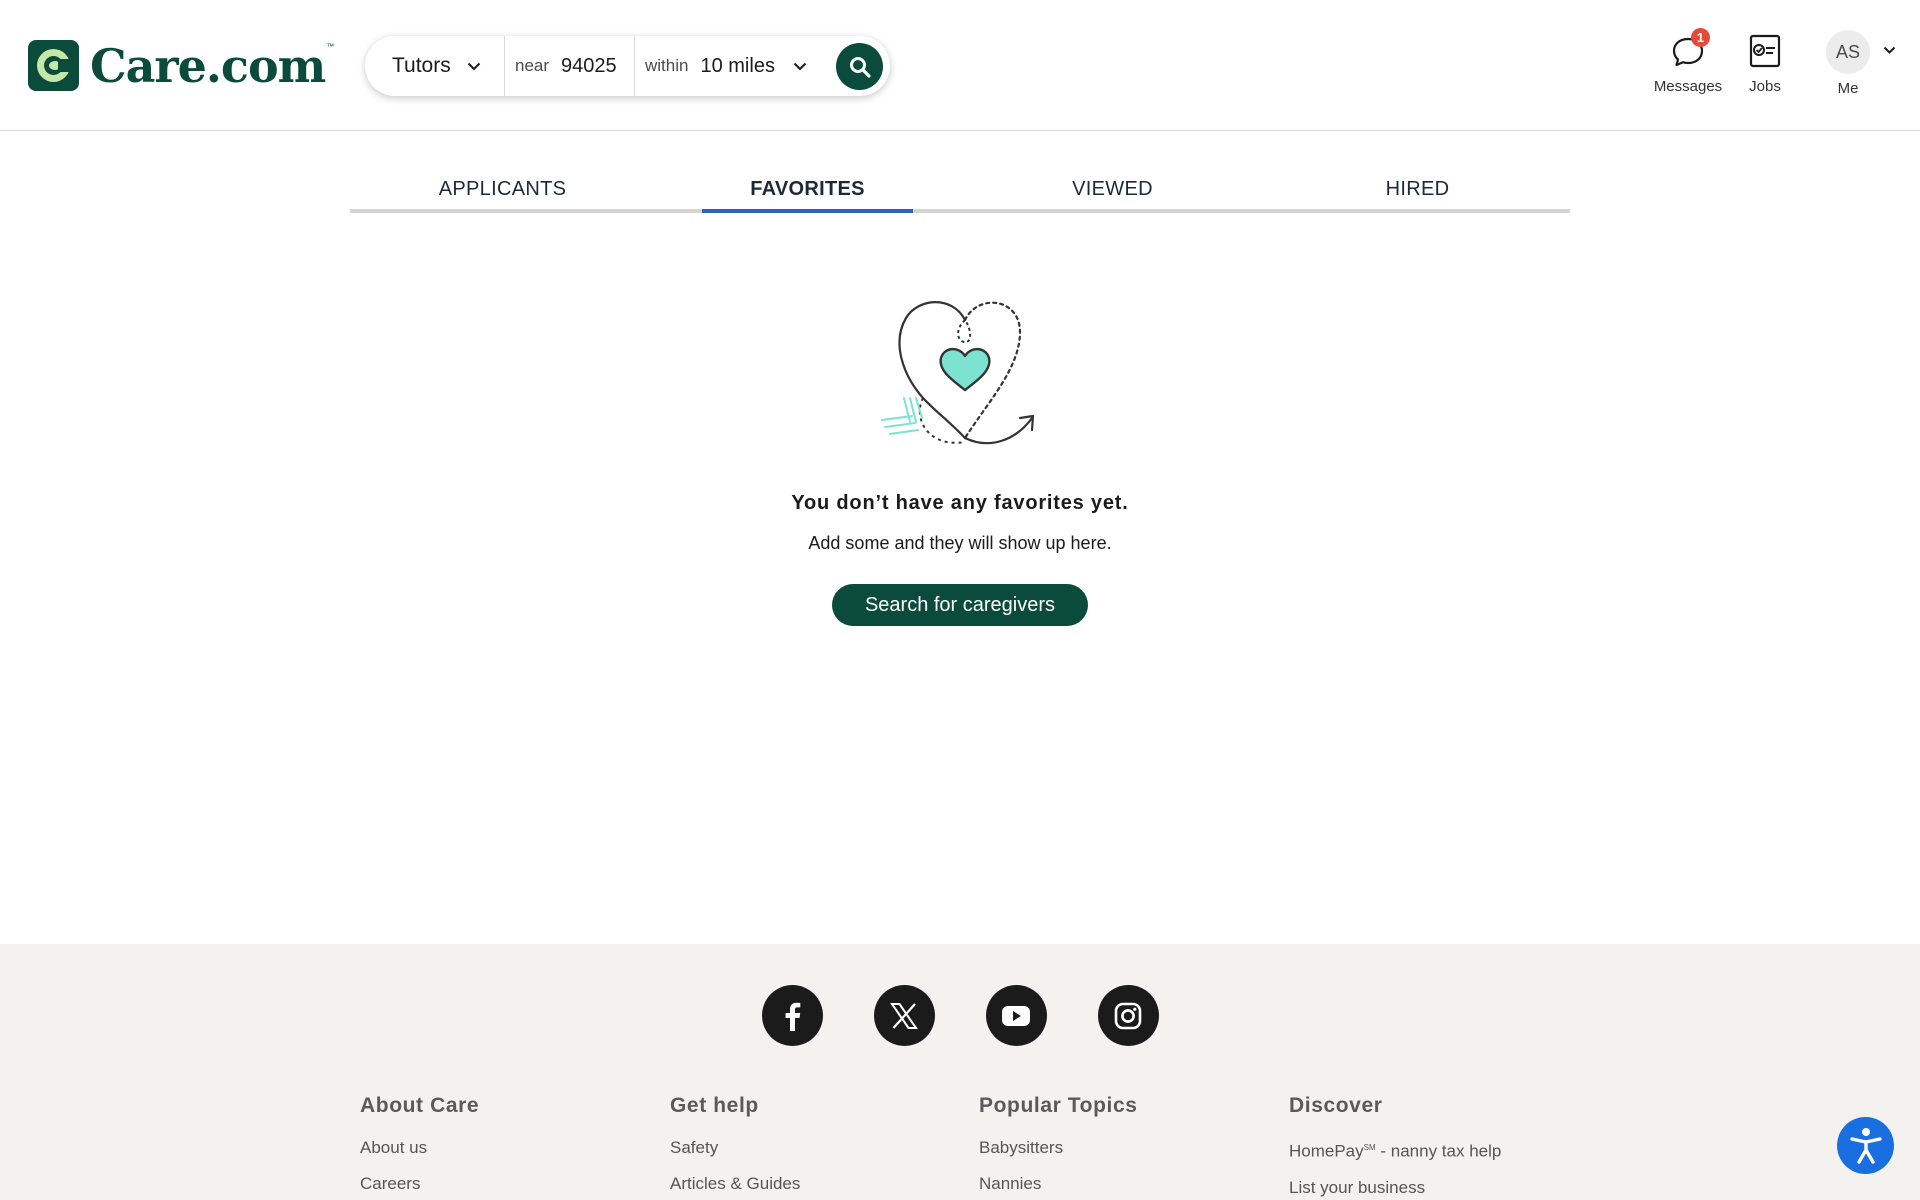 This screenshot has height=1200, width=1920. I want to click on footer-heading: About Care, so click(420, 1105).